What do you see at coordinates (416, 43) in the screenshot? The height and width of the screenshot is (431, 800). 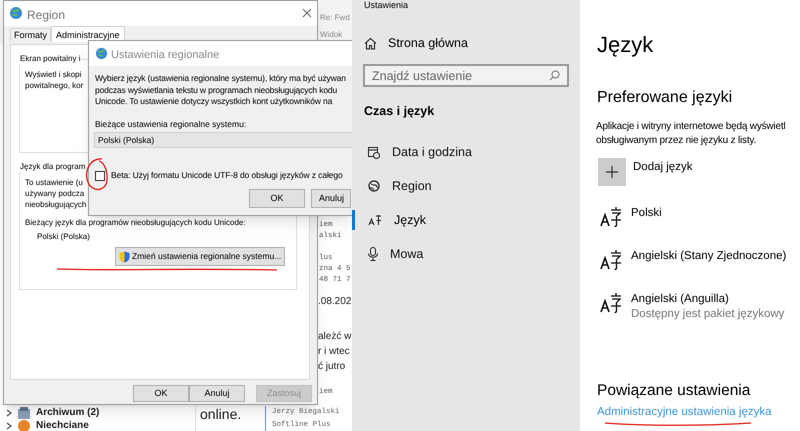 I see `home-link: Strona główna` at bounding box center [416, 43].